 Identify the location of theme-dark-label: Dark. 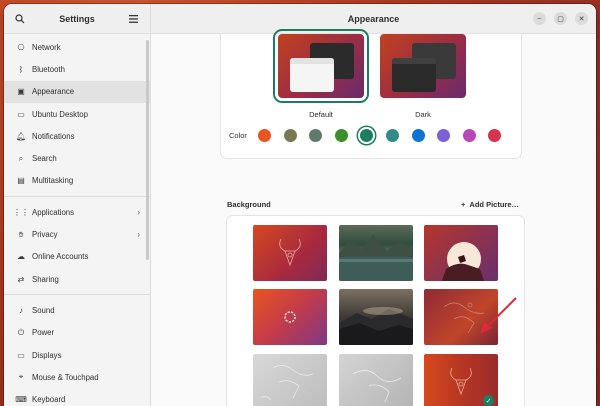
(423, 114).